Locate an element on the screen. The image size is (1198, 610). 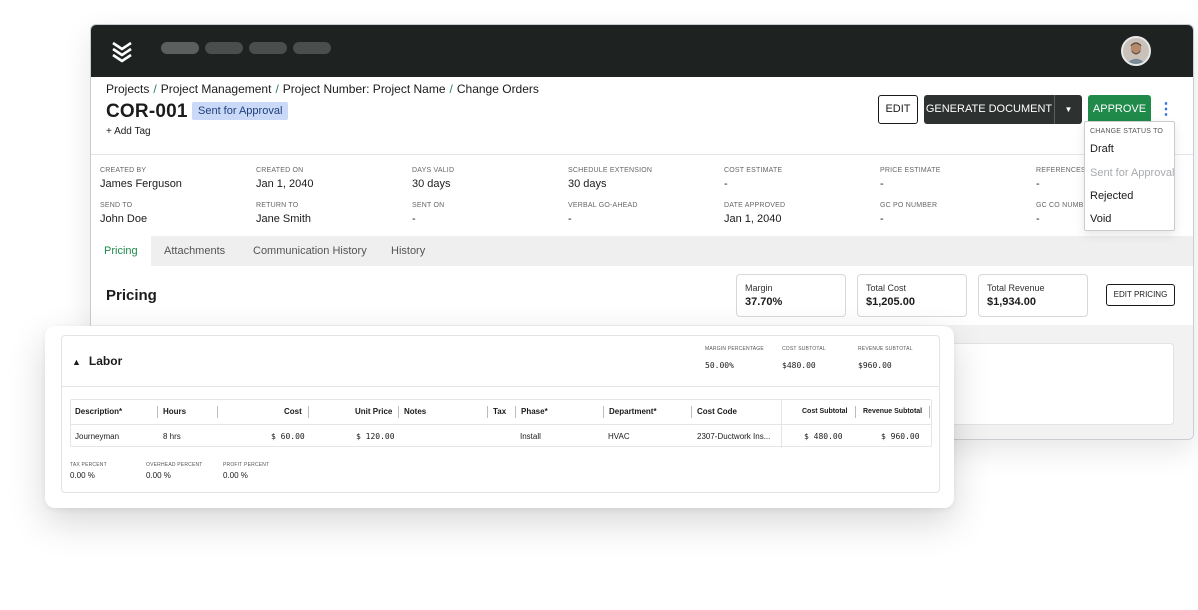
status-option-sent-for-approval: Sent for Approval is located at coordinates (1132, 173).